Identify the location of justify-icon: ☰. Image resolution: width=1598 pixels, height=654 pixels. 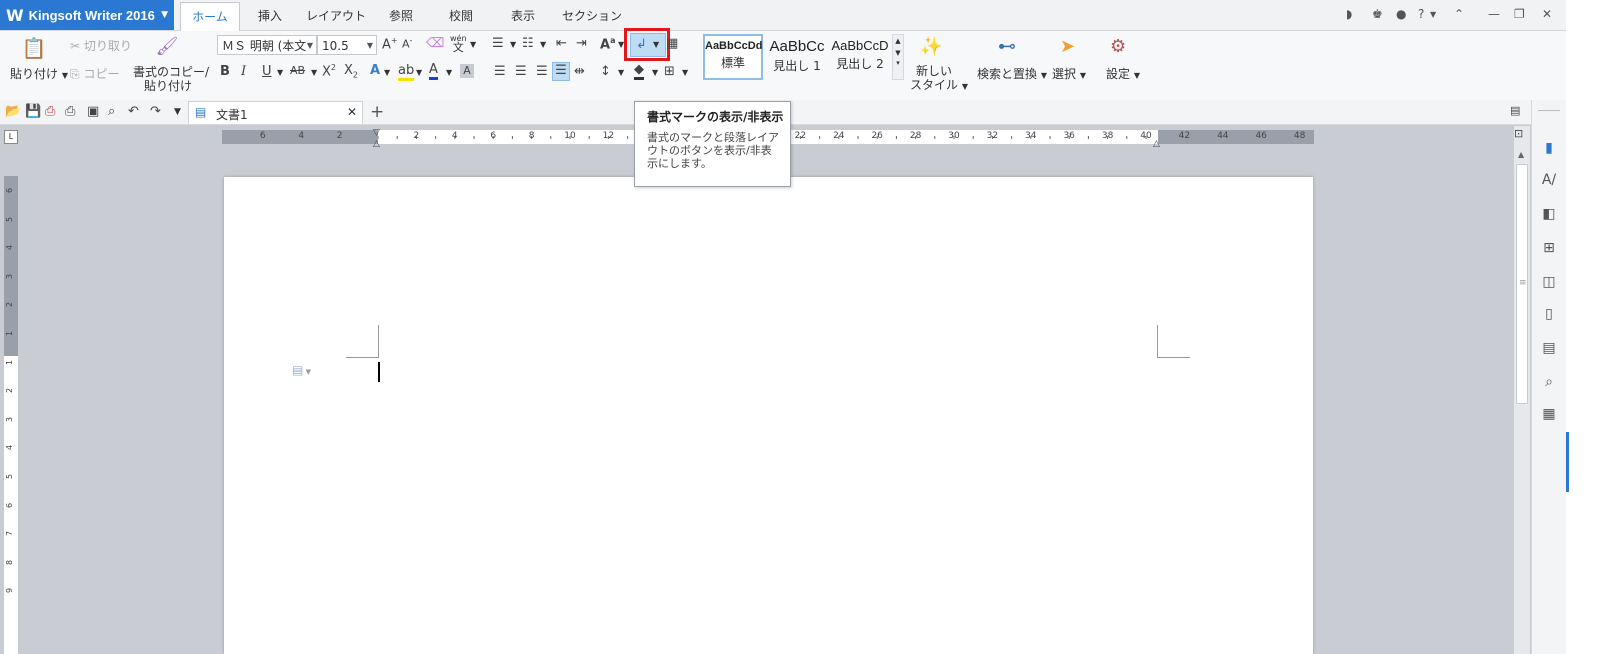
(561, 71).